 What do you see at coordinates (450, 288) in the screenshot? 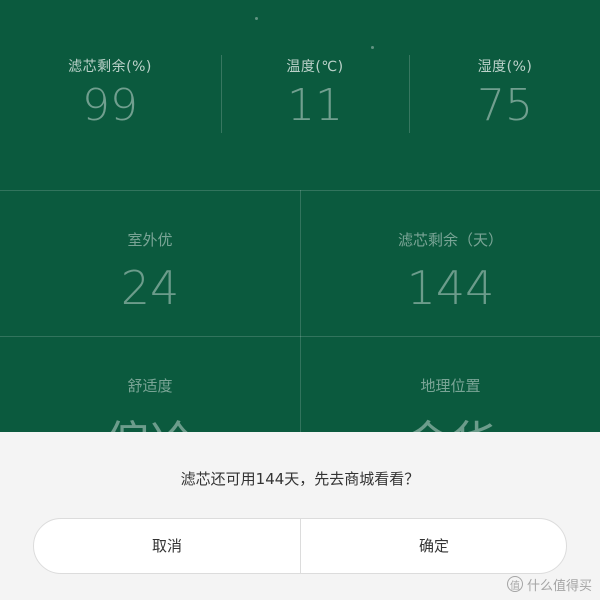
I see `cell-value: 144` at bounding box center [450, 288].